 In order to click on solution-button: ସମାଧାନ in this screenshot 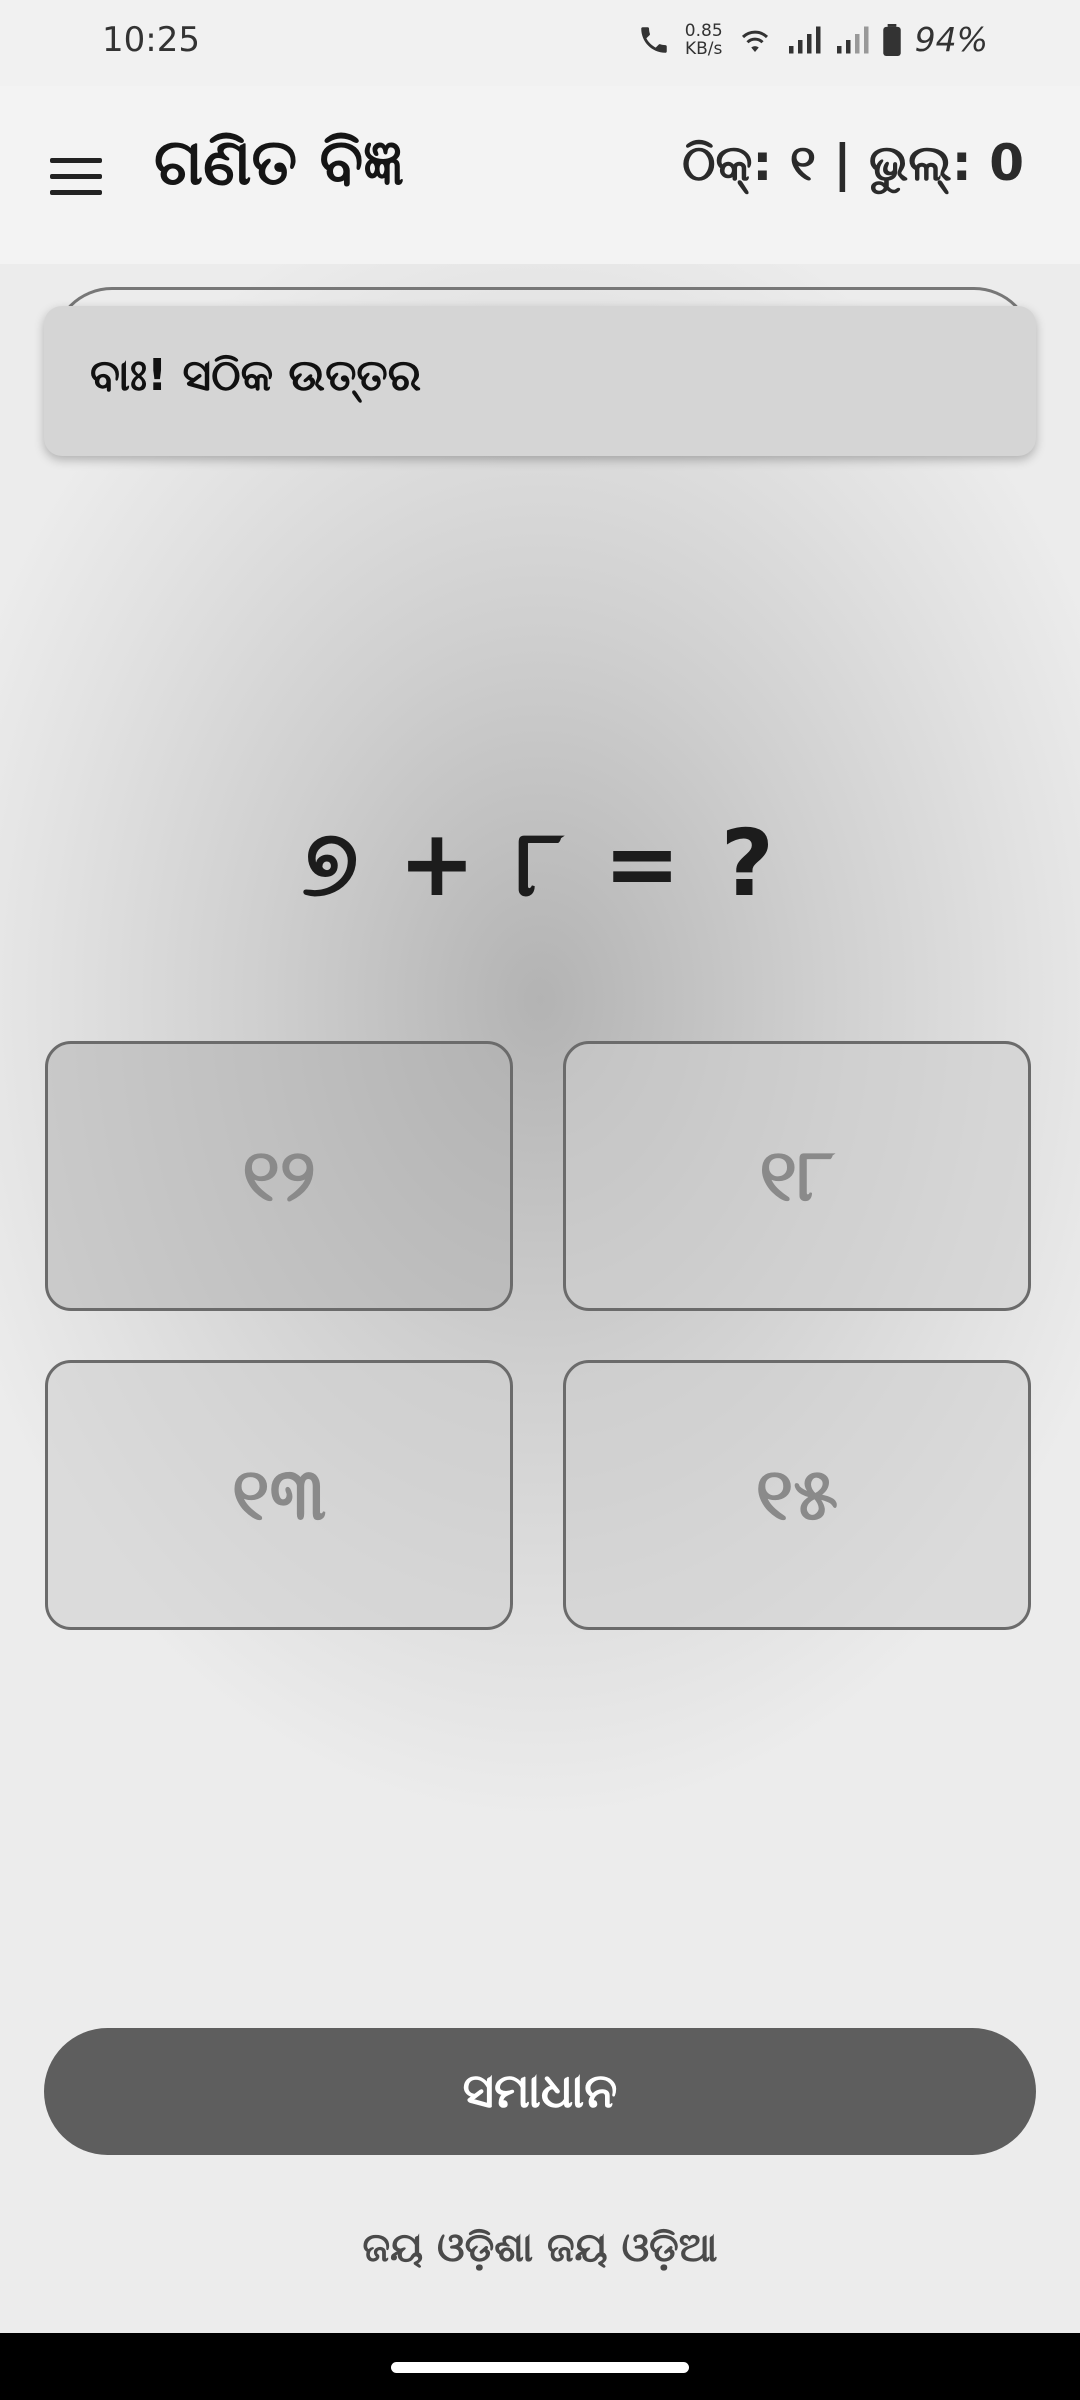, I will do `click(540, 2091)`.